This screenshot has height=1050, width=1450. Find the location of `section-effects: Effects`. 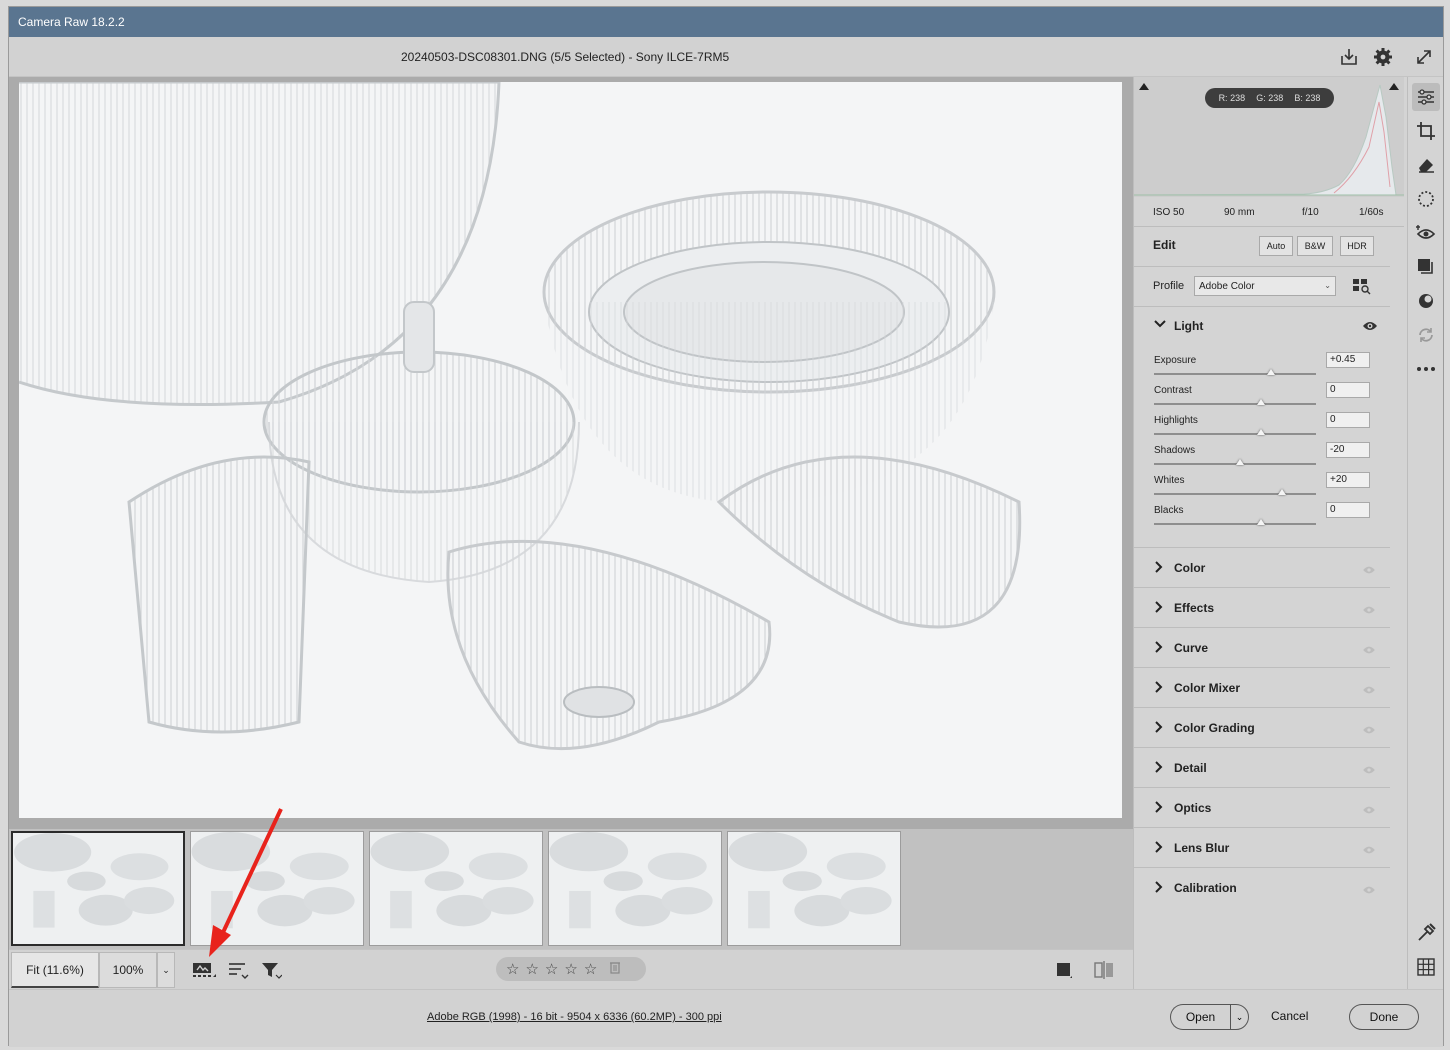

section-effects: Effects is located at coordinates (1262, 607).